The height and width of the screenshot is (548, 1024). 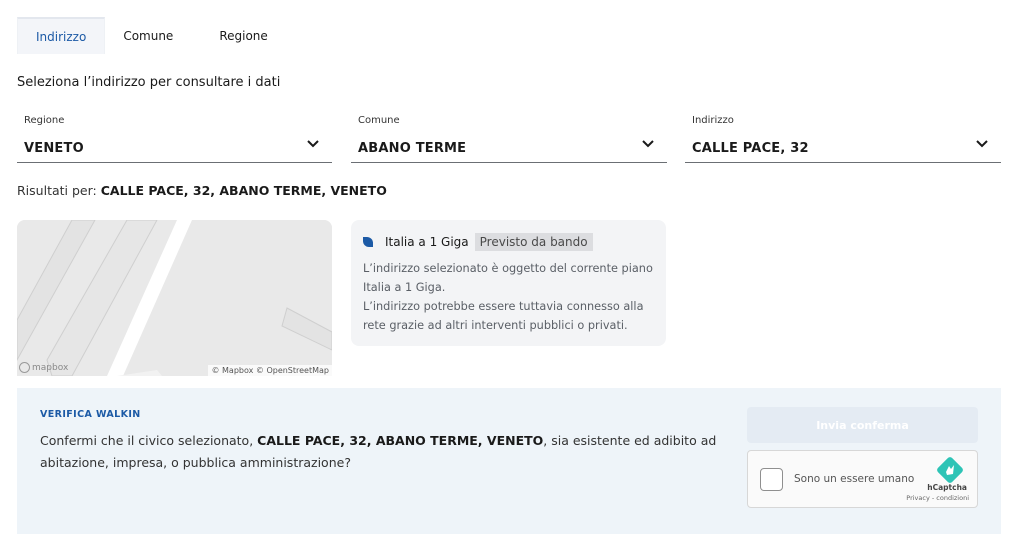 I want to click on map-attribution: © Mapbox © OpenStreetMap, so click(x=270, y=370).